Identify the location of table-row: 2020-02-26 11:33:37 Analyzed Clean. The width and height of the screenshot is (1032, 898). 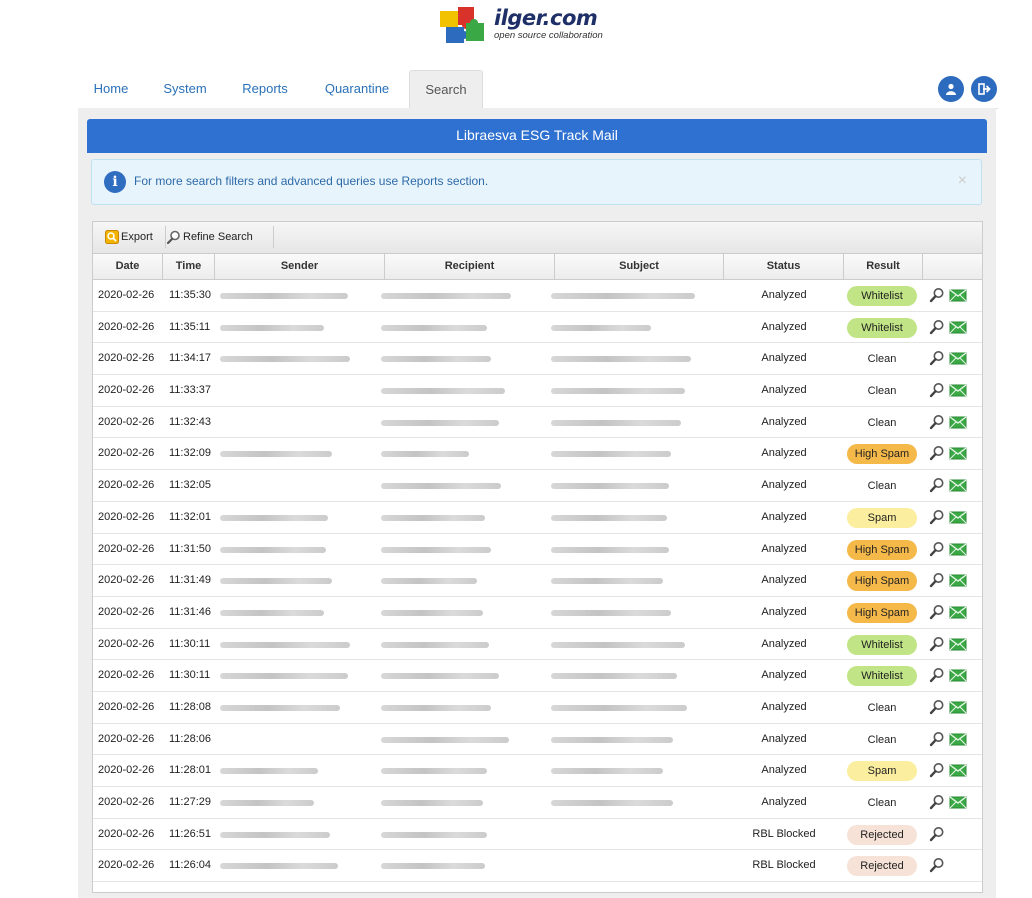
(537, 391).